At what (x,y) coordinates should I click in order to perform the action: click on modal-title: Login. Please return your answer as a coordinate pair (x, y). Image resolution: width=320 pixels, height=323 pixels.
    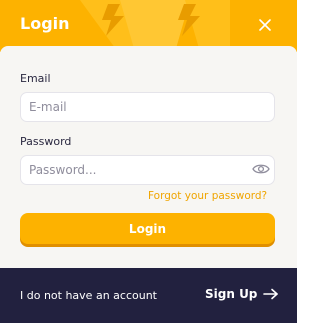
    Looking at the image, I should click on (45, 23).